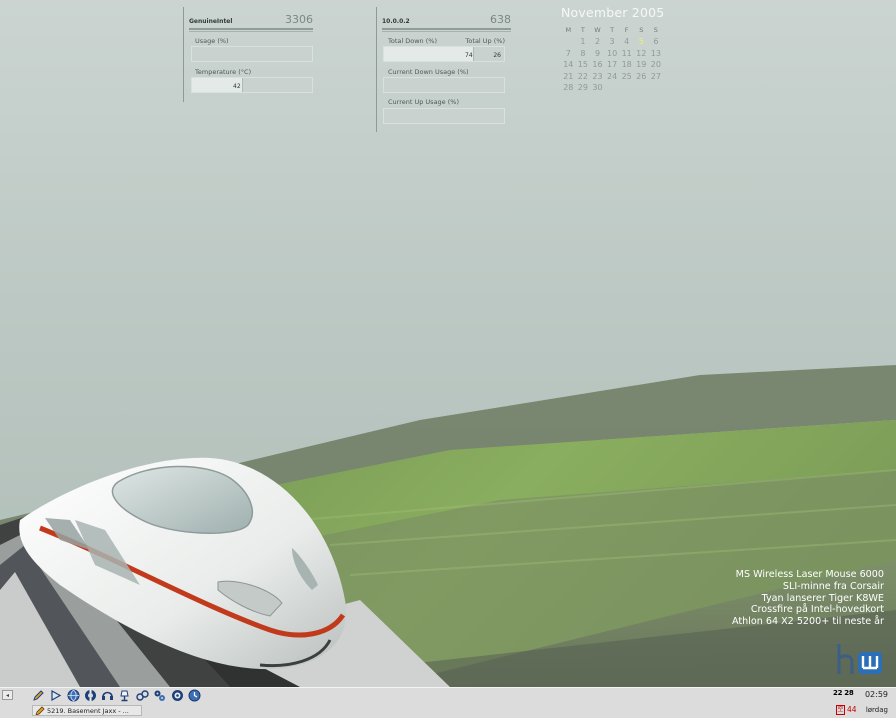  What do you see at coordinates (612, 76) in the screenshot?
I see `calendar-day: 24` at bounding box center [612, 76].